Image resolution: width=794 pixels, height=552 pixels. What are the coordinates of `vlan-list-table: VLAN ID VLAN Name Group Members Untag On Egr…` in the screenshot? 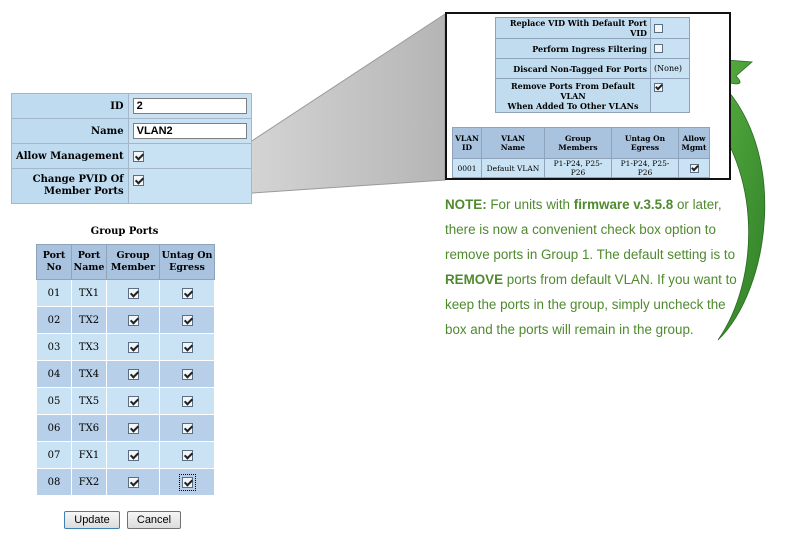 It's located at (581, 152).